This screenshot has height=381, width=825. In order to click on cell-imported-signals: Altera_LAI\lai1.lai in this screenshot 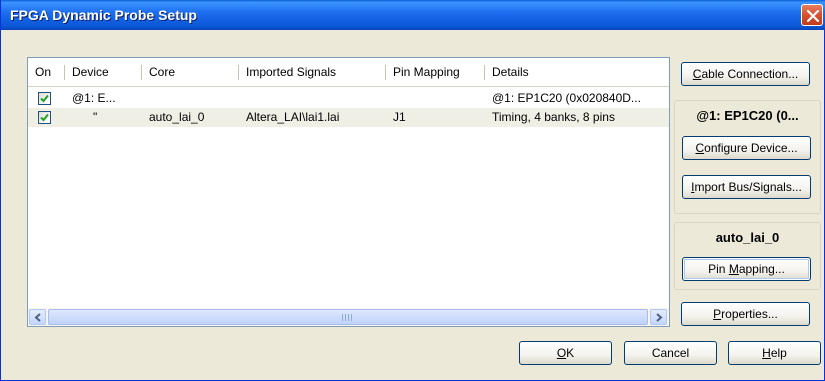, I will do `click(293, 117)`.